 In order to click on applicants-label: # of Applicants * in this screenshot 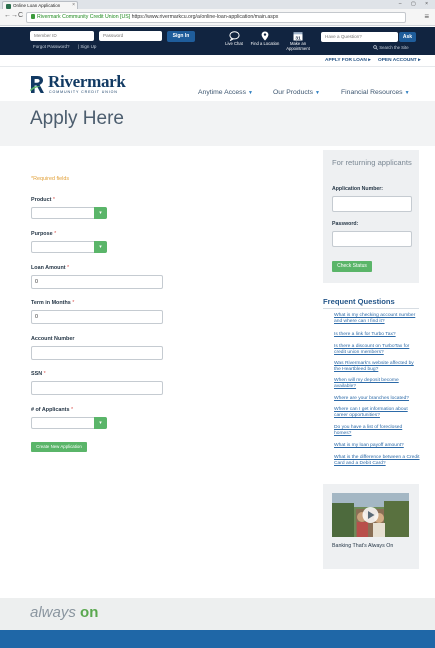, I will do `click(52, 410)`.